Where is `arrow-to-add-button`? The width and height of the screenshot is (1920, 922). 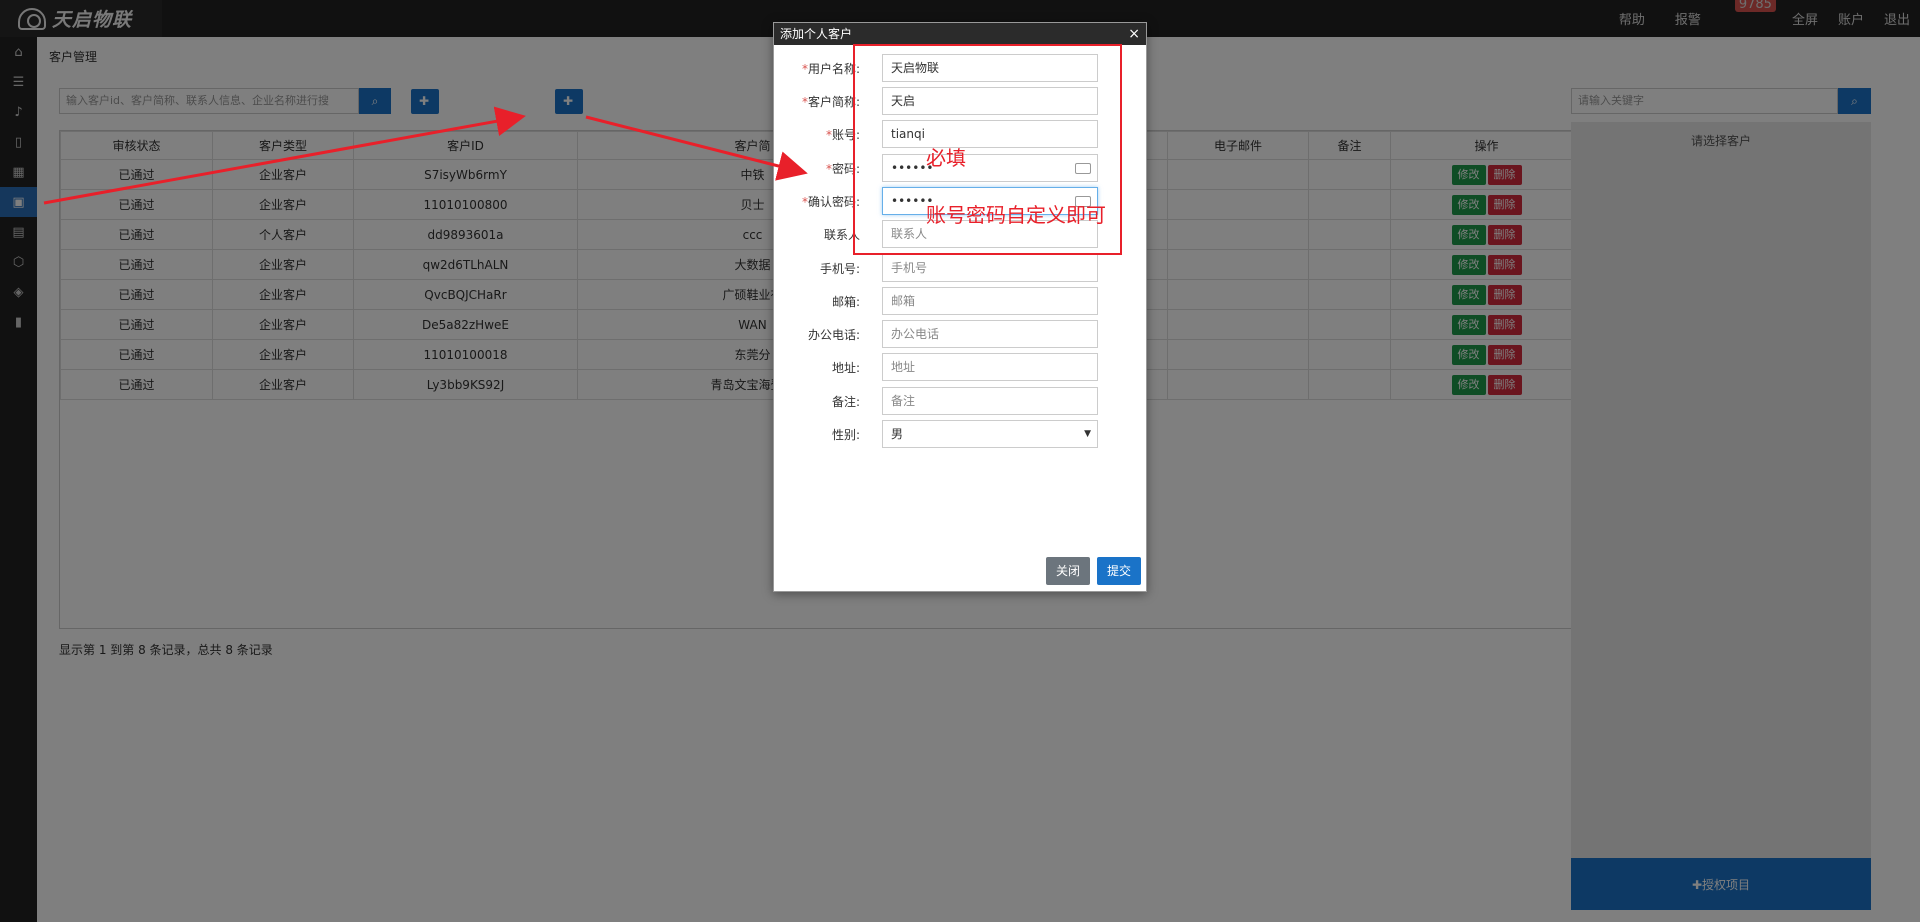
arrow-to-add-button is located at coordinates (284, 155).